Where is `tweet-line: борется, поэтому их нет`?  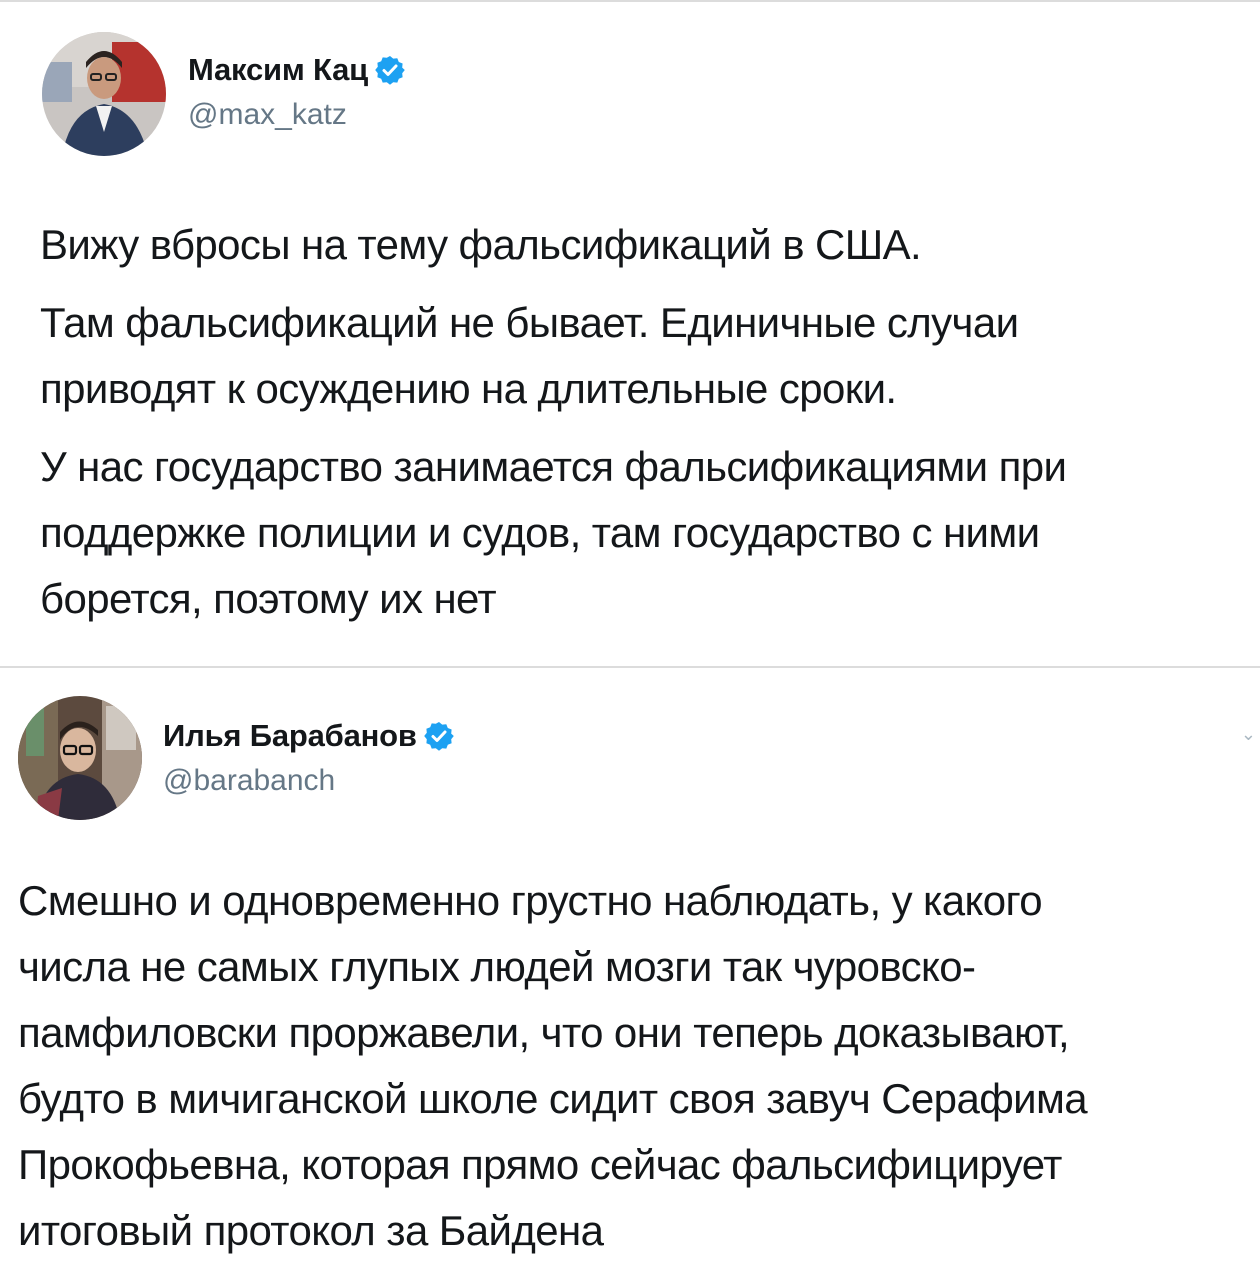
tweet-line: борется, поэтому их нет is located at coordinates (268, 598).